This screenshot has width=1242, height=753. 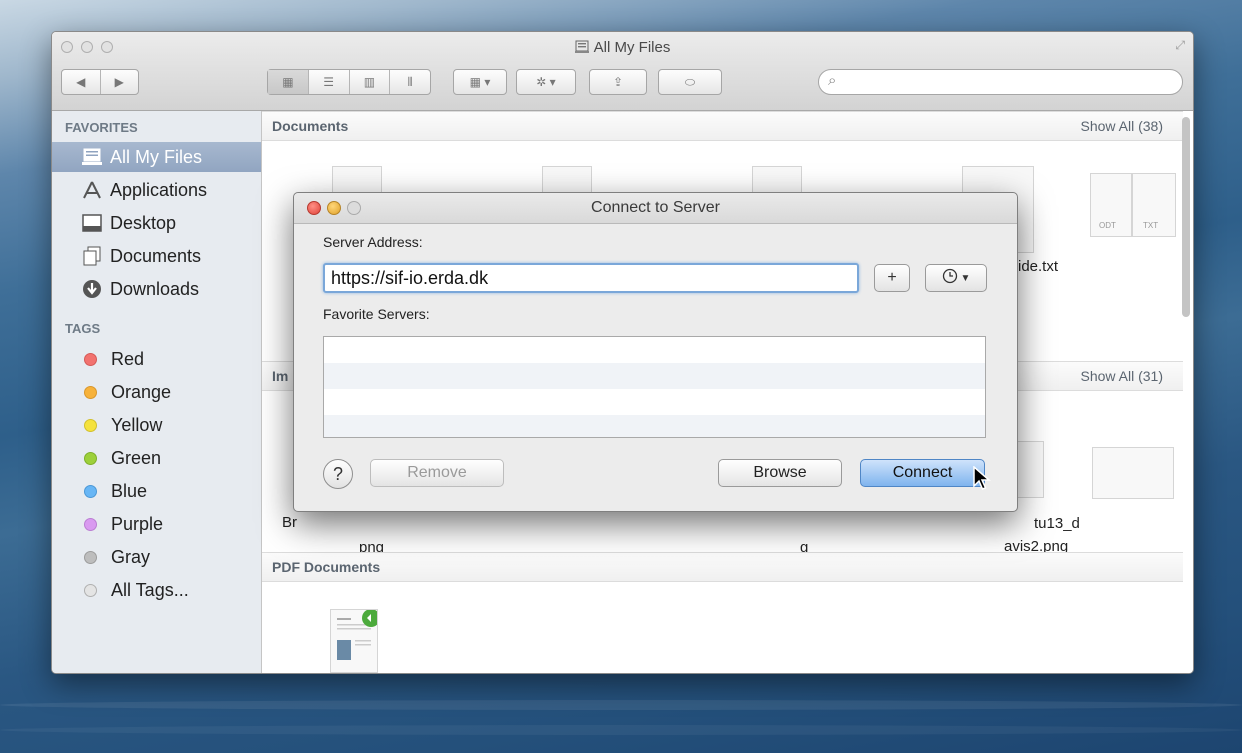 I want to click on sidebar-item-applications: Applications, so click(x=156, y=190).